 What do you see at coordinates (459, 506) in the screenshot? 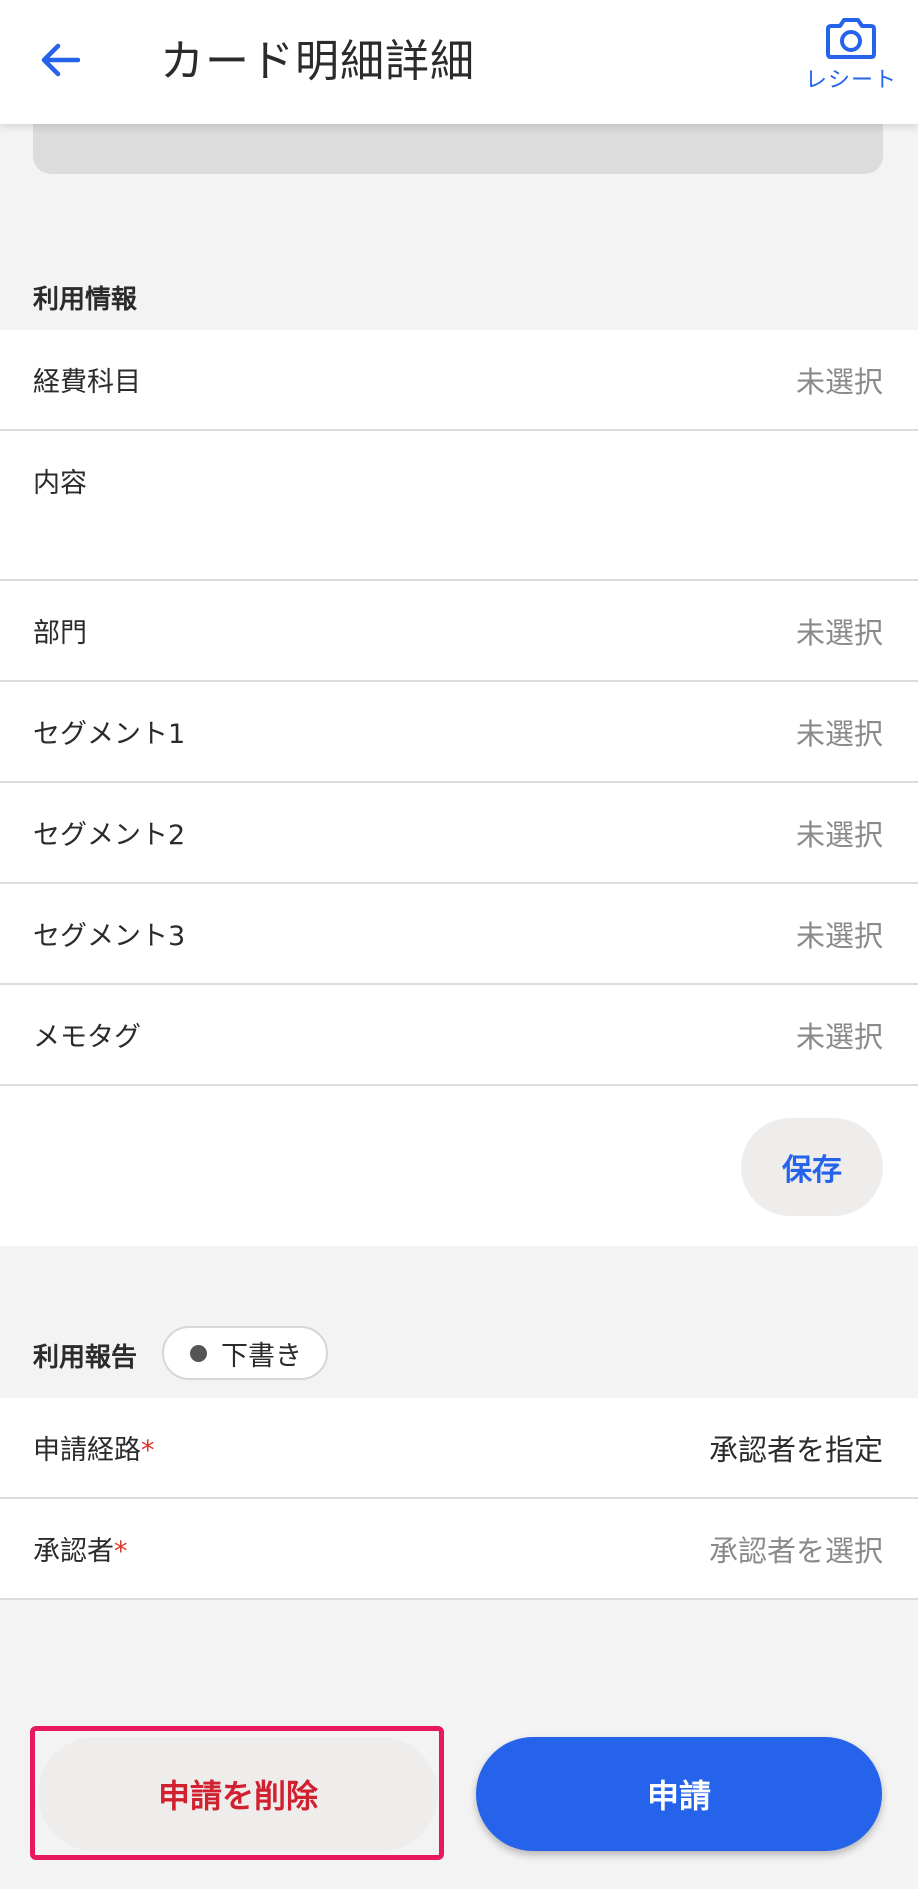
I see `row-content: 内容` at bounding box center [459, 506].